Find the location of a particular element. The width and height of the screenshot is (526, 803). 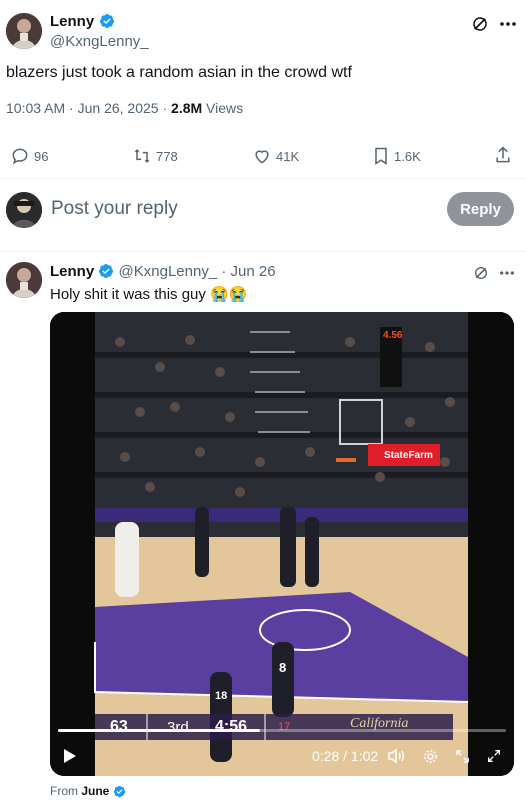

progress-fill is located at coordinates (159, 730).